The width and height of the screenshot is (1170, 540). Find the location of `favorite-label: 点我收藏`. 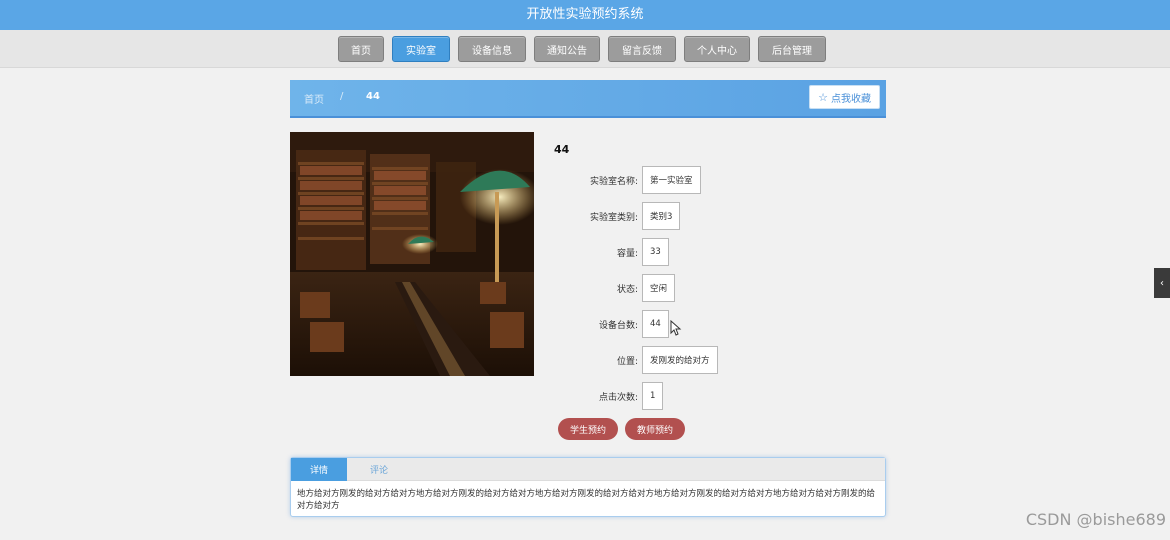

favorite-label: 点我收藏 is located at coordinates (851, 99).